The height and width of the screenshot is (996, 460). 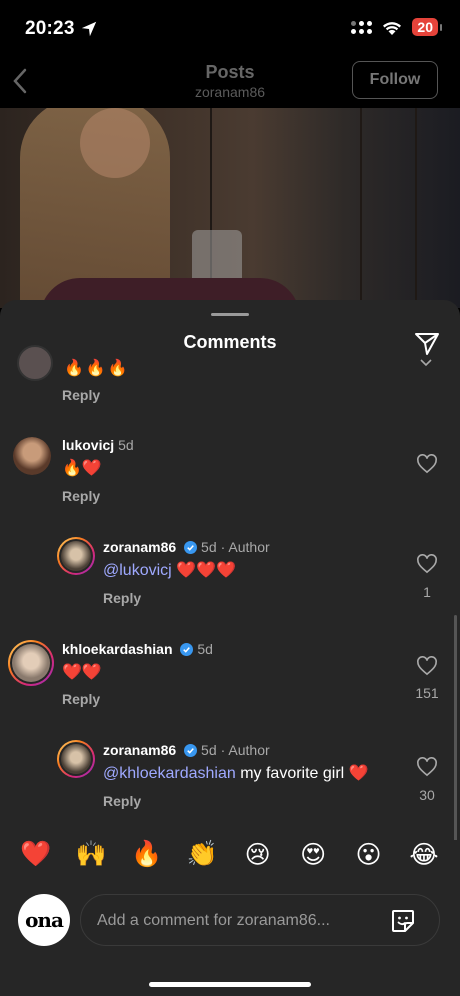 I want to click on comment-composer: ona, so click(x=230, y=938).